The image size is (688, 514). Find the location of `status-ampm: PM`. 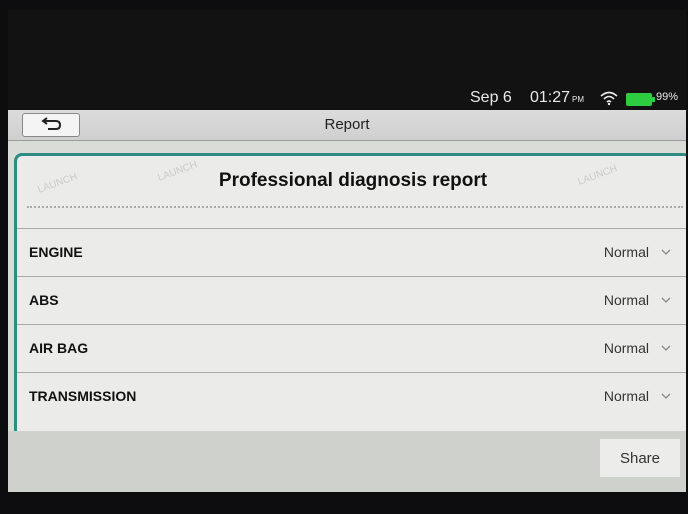

status-ampm: PM is located at coordinates (578, 99).